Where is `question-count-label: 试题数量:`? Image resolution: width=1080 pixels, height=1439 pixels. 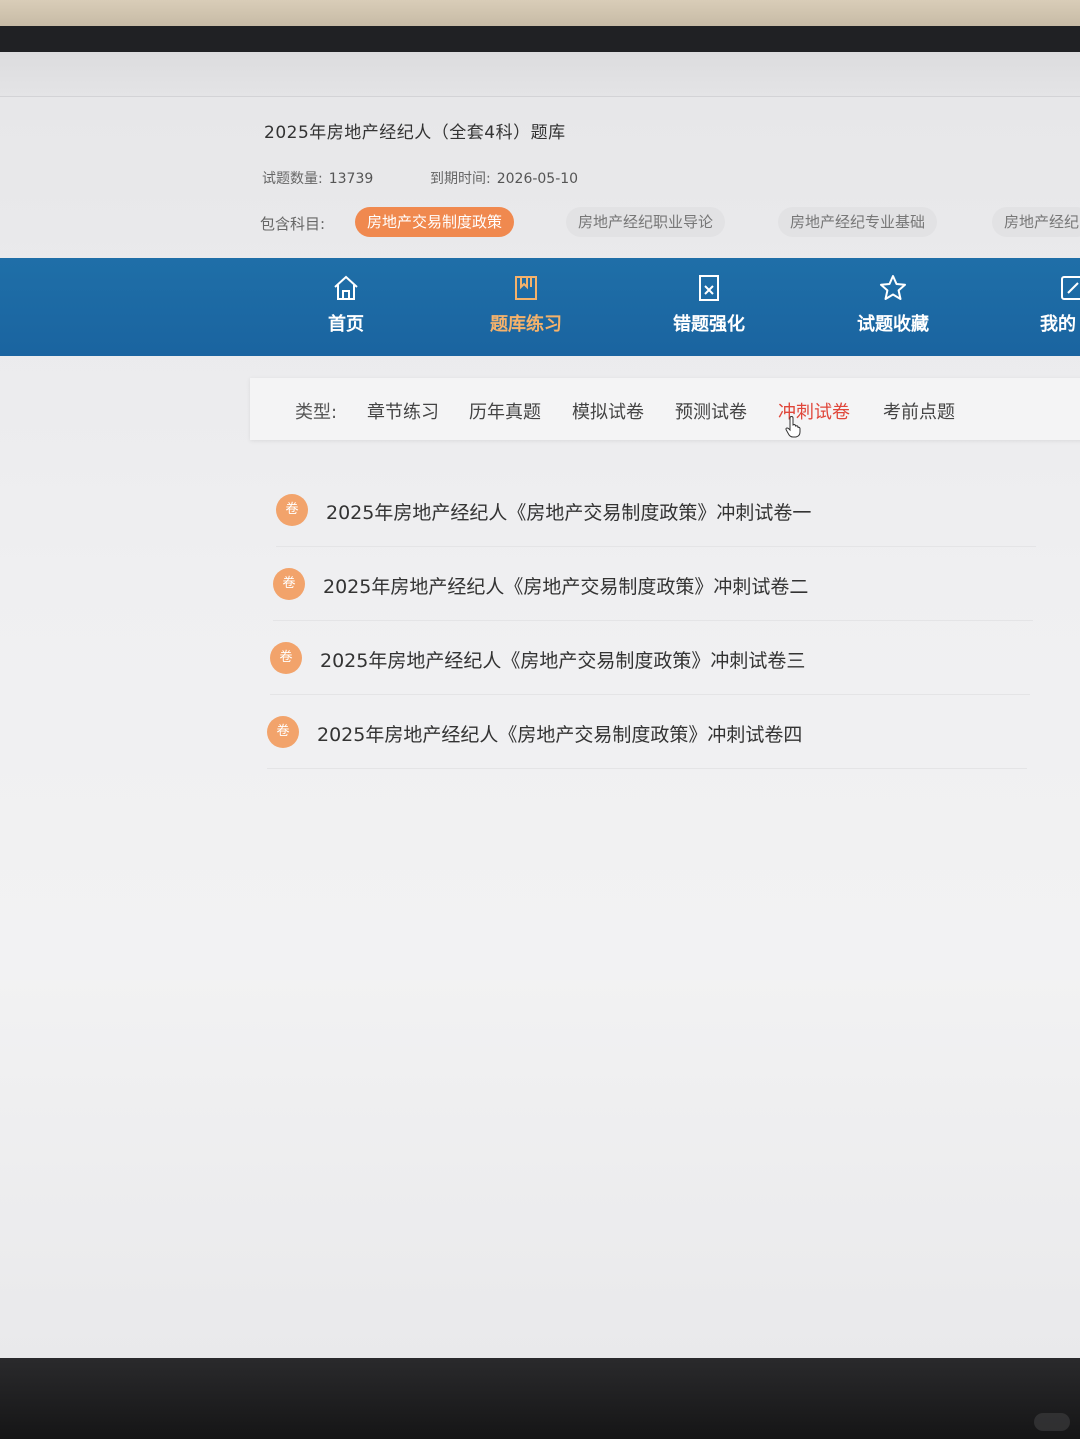 question-count-label: 试题数量: is located at coordinates (292, 179).